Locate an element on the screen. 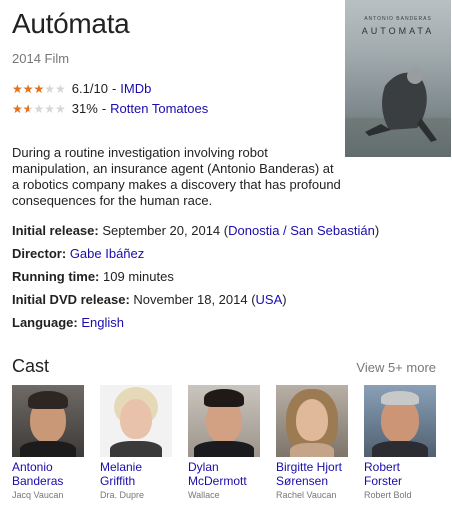  rotten-tomatoes-rating: ★★★★★★★★★★ 31% - Rotten Tomatoes is located at coordinates (110, 108).